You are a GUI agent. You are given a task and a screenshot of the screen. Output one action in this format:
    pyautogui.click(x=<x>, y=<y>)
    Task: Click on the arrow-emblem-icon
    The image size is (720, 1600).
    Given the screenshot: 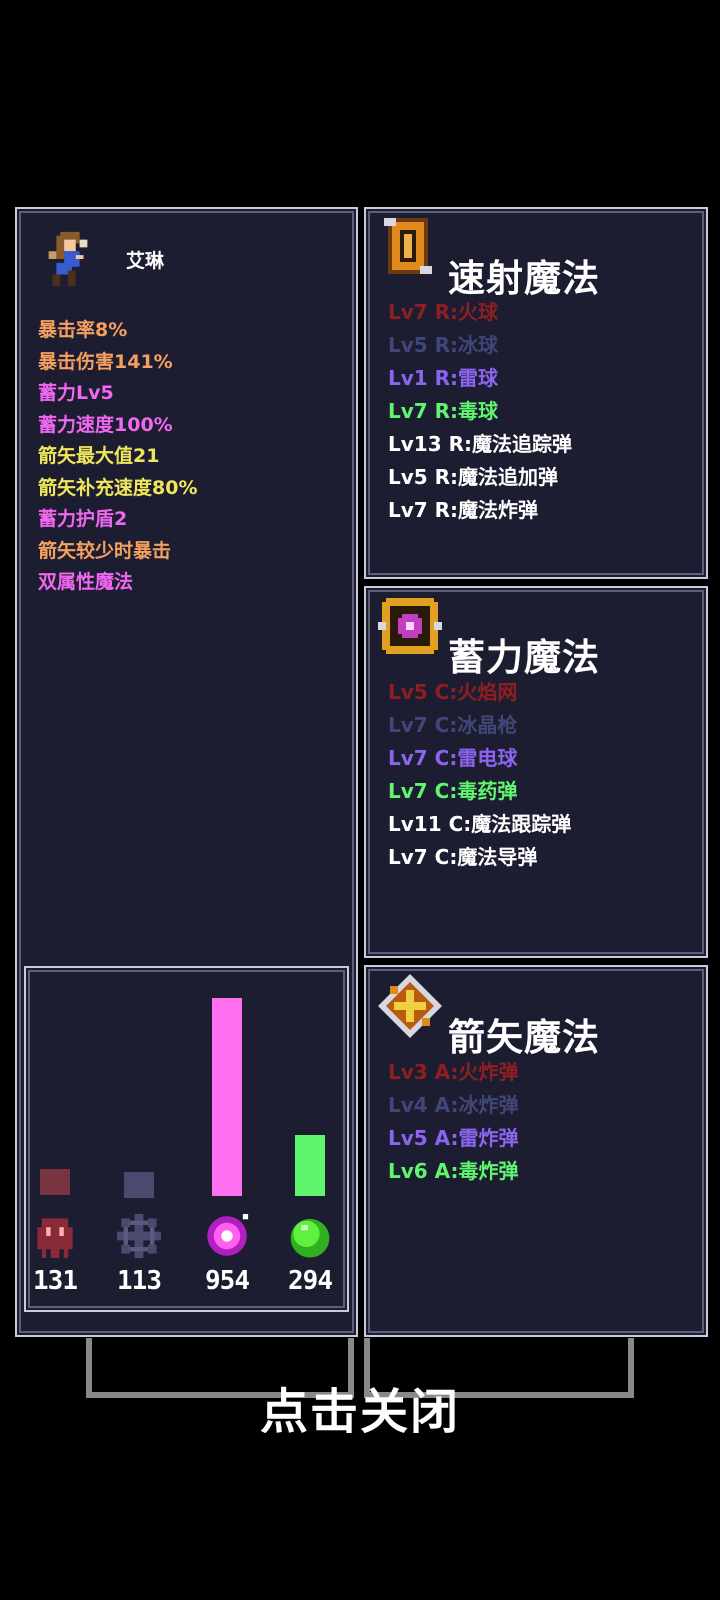 What is the action you would take?
    pyautogui.click(x=410, y=1006)
    